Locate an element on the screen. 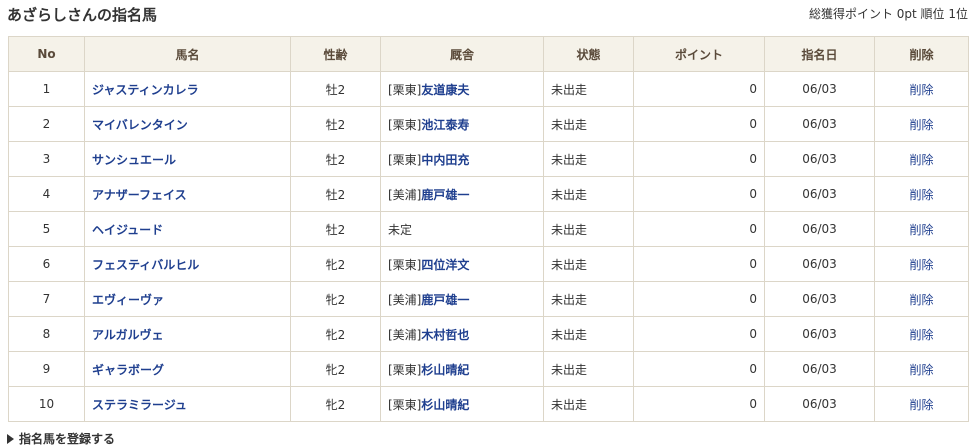 The width and height of the screenshot is (976, 448). horse-name-link: エヴィーヴァ is located at coordinates (128, 300).